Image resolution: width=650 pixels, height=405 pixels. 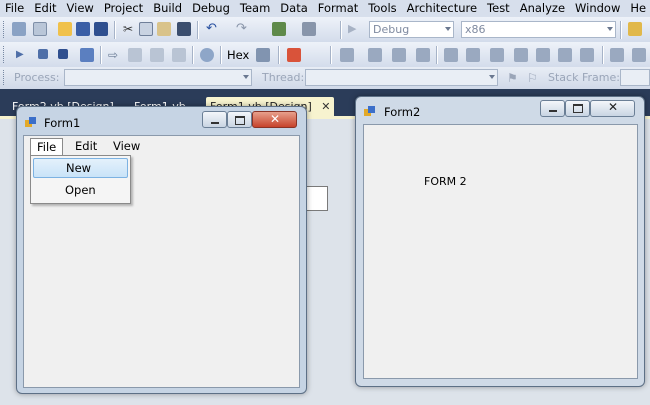 I want to click on open-file-icon, so click(x=65, y=29).